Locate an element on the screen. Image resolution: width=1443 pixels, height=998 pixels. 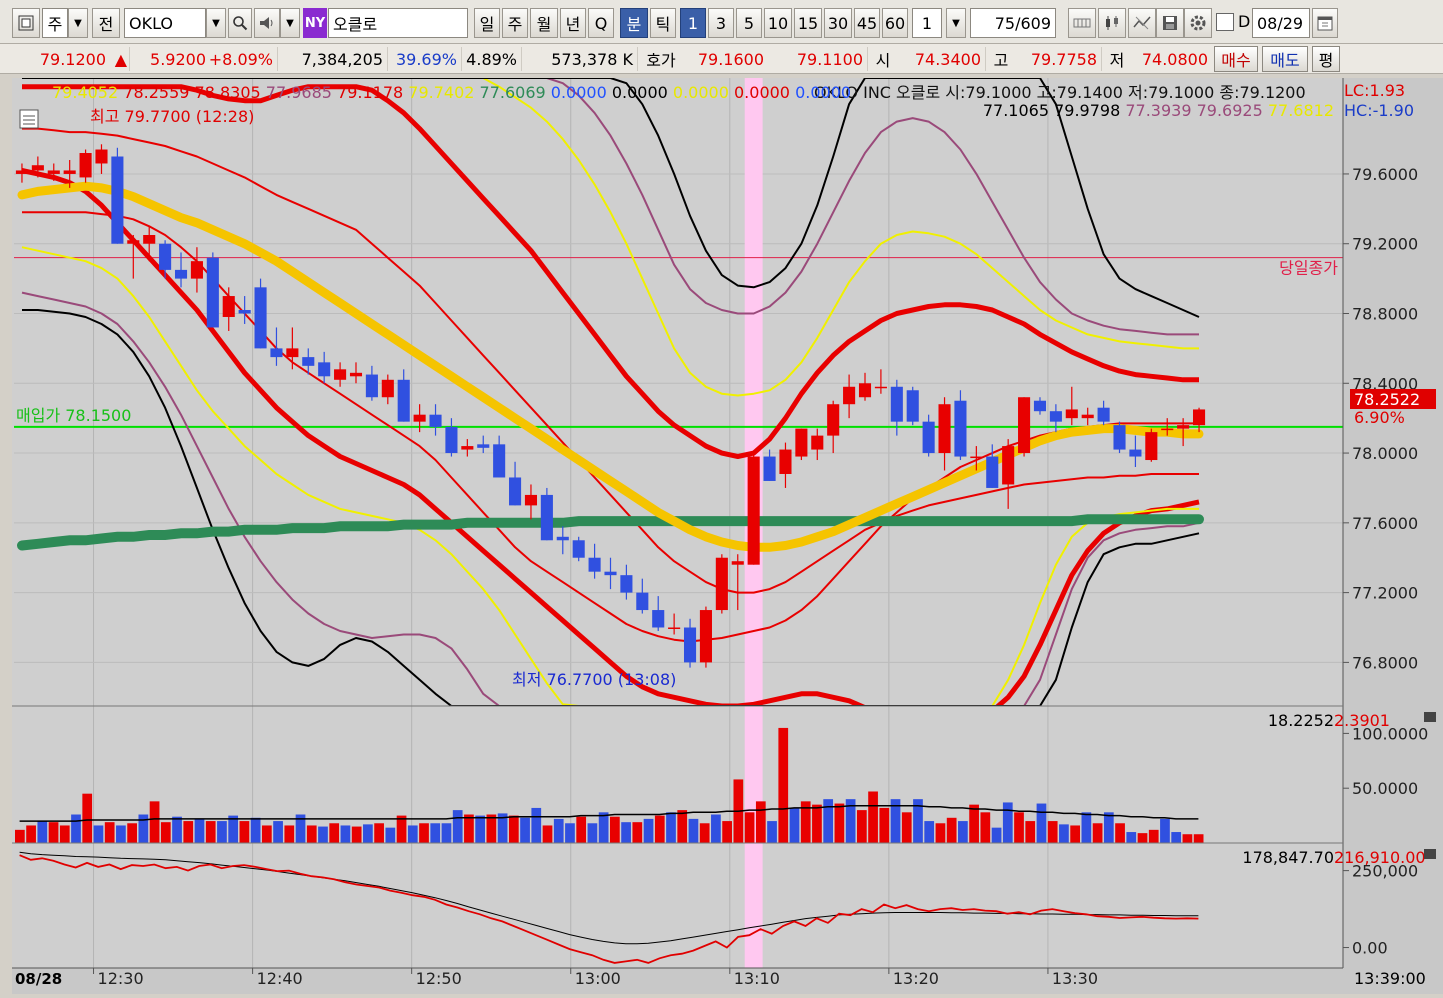
obv-header-red: 216,910.00 is located at coordinates (1380, 857).